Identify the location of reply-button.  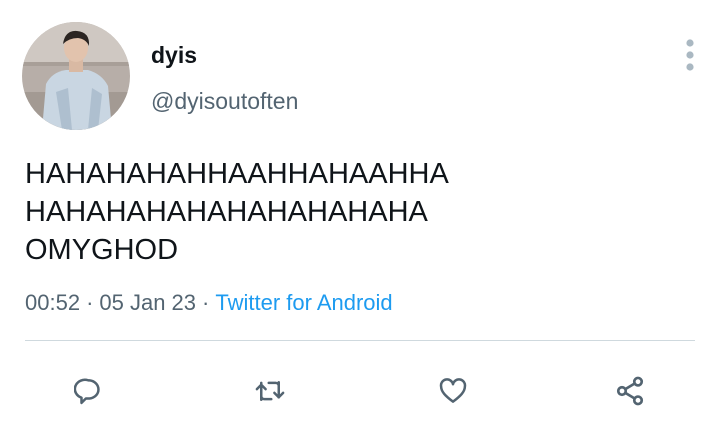
(89, 391).